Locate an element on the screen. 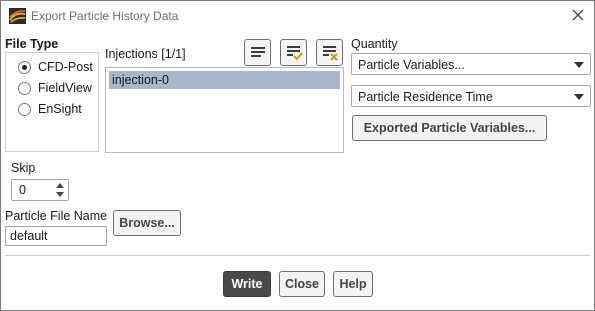 The image size is (595, 311). radio-label: EnSight is located at coordinates (60, 109).